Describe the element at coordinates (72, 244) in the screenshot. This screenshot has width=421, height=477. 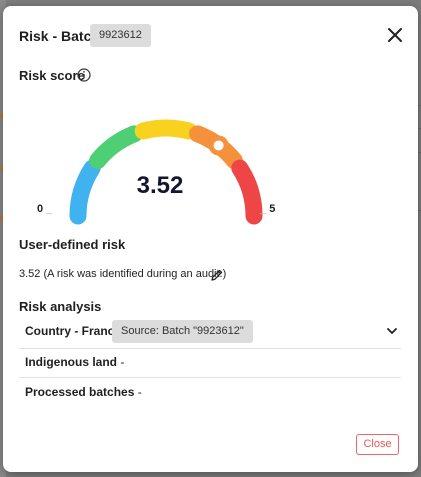
I see `user-defined-risk-heading: User-defined risk` at that location.